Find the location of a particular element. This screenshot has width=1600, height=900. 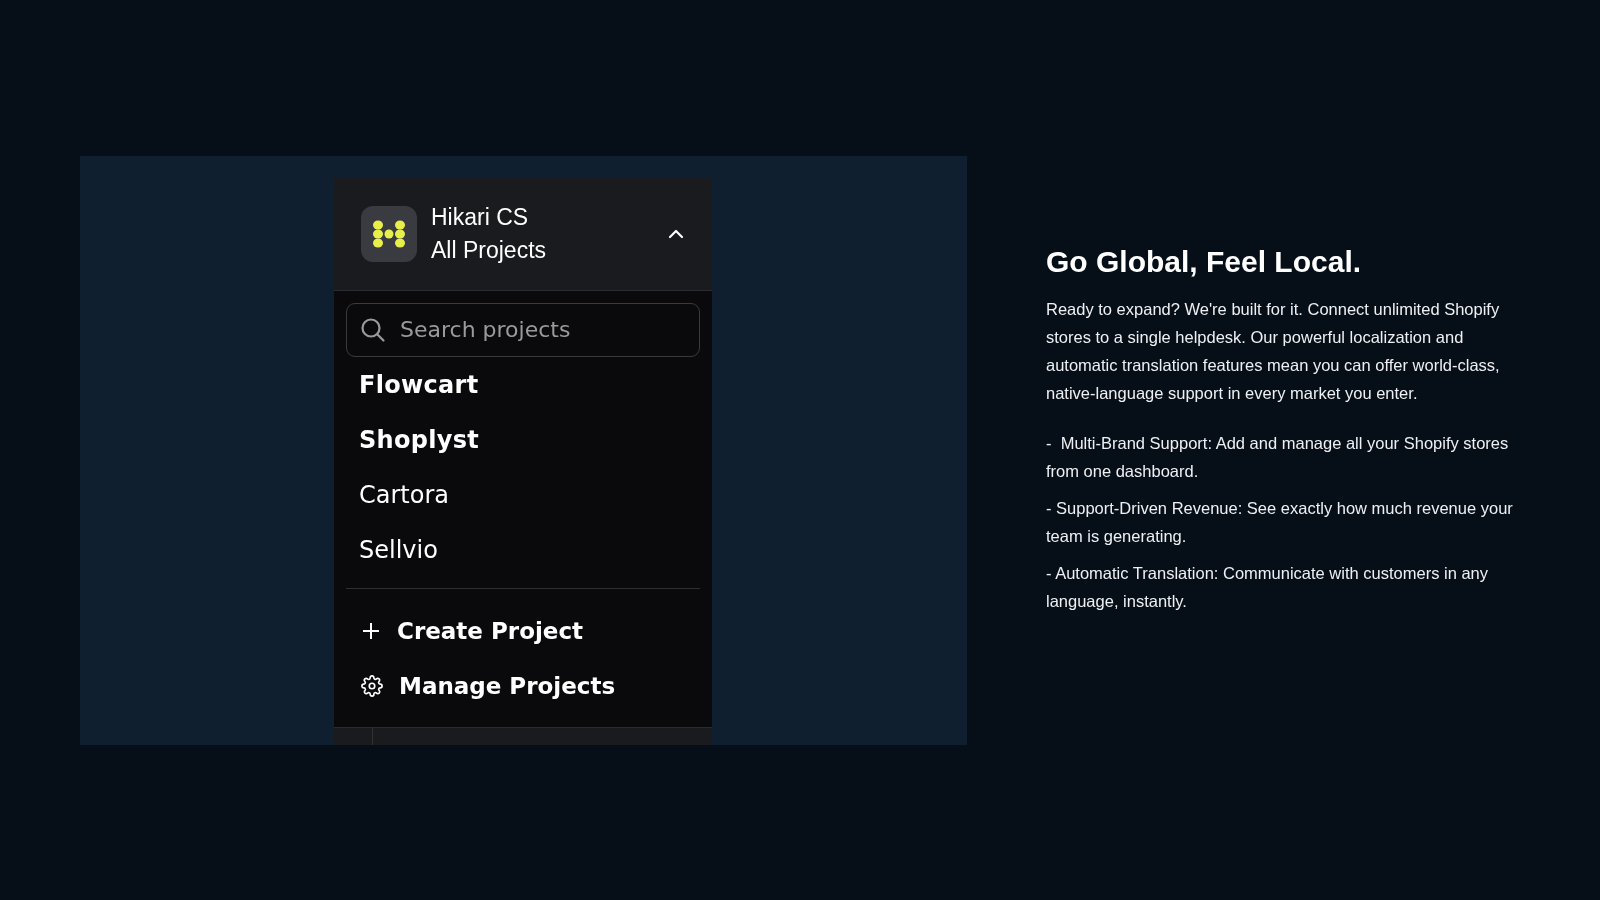

feature-text: - Automatic Translation: Communicate with customers in any language, instantly. is located at coordinates (1267, 587).